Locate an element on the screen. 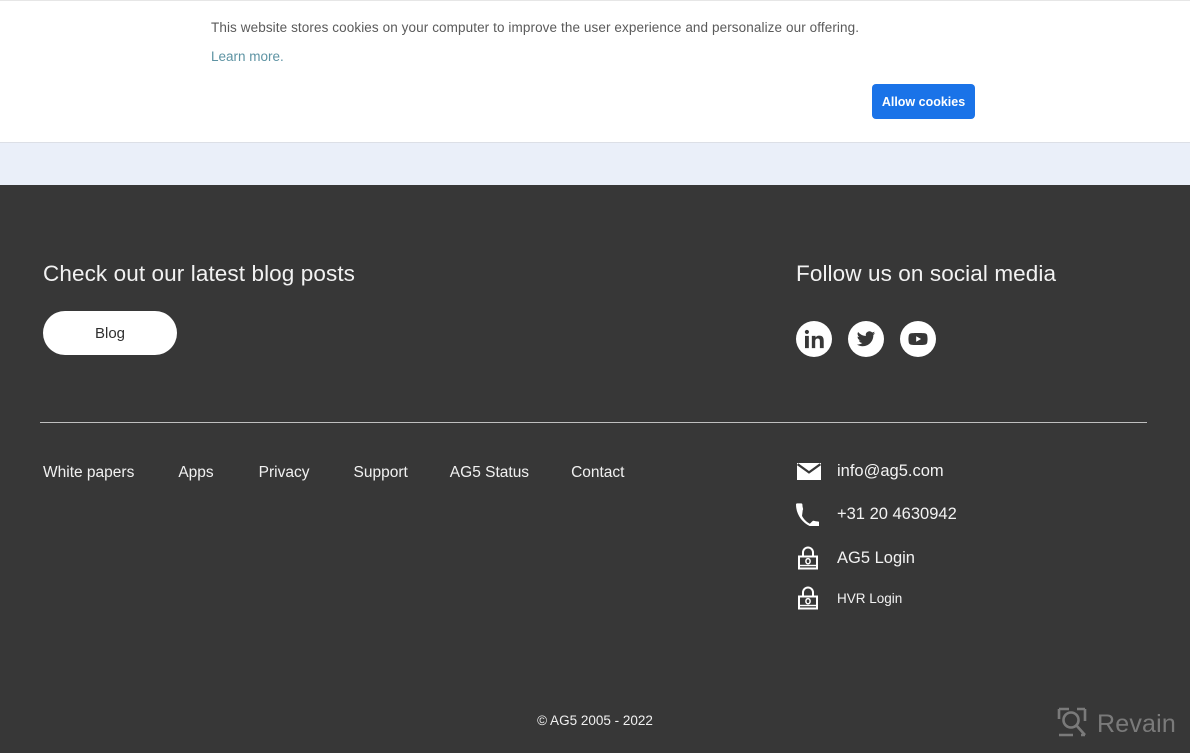 This screenshot has height=753, width=1190. contact-phone-label: +31 20 4630942 is located at coordinates (897, 513).